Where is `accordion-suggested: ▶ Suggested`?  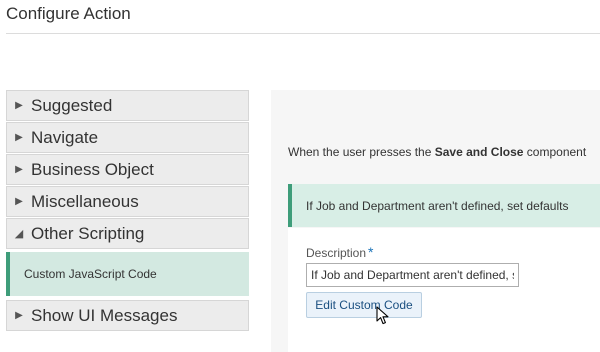
accordion-suggested: ▶ Suggested is located at coordinates (127, 105).